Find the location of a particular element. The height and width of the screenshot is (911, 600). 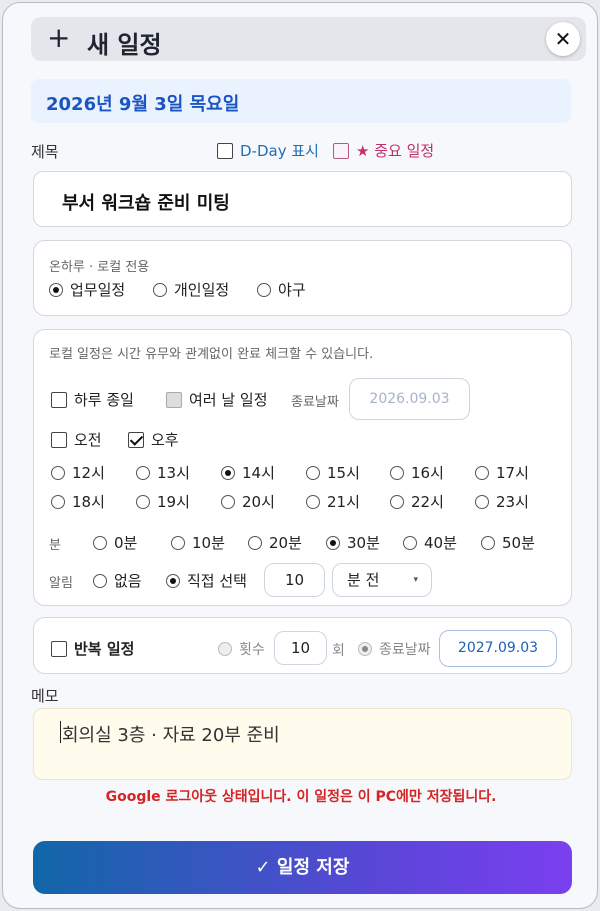

minute-option-label: 50분 is located at coordinates (518, 543).